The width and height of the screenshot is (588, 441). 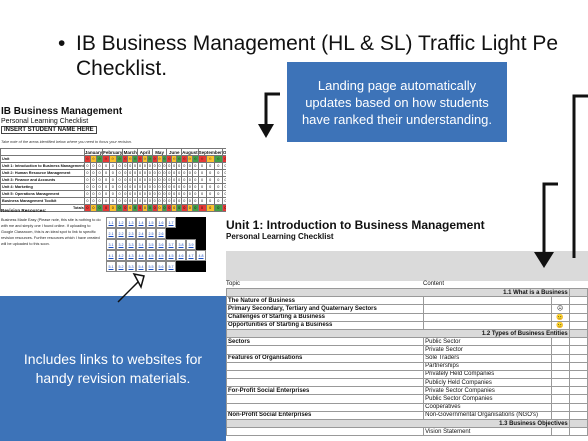 What do you see at coordinates (266, 131) in the screenshot?
I see `landing-arrowhead-icon` at bounding box center [266, 131].